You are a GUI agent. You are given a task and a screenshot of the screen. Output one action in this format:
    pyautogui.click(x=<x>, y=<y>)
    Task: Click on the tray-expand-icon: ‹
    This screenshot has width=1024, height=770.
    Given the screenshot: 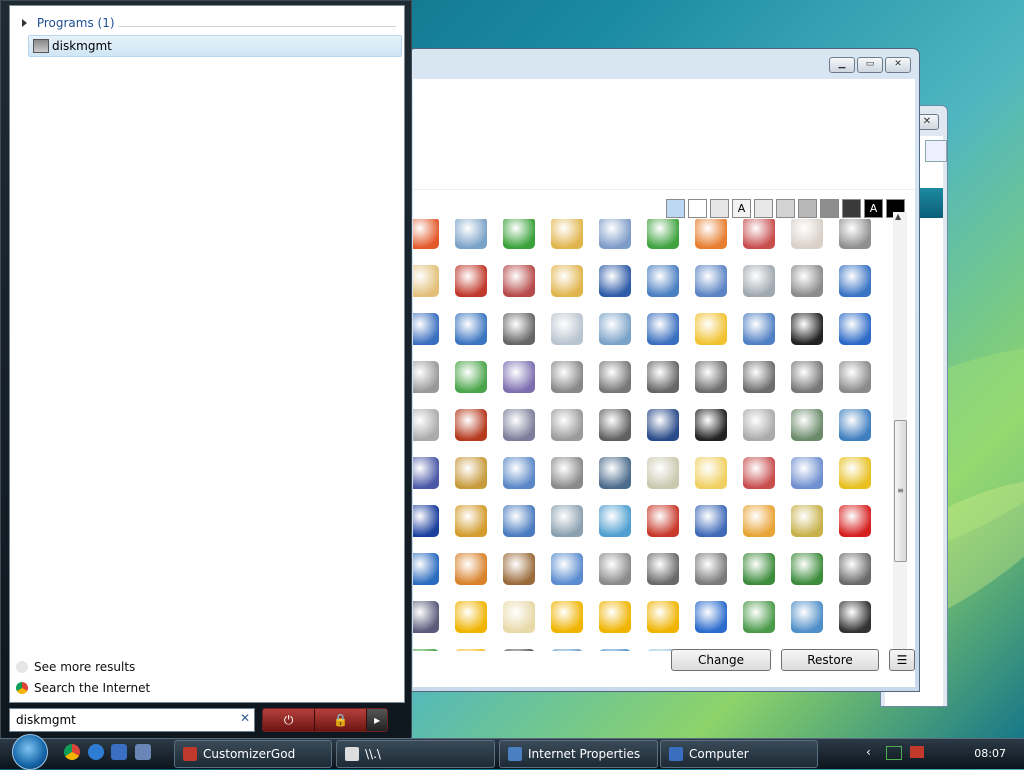 What is the action you would take?
    pyautogui.click(x=868, y=752)
    